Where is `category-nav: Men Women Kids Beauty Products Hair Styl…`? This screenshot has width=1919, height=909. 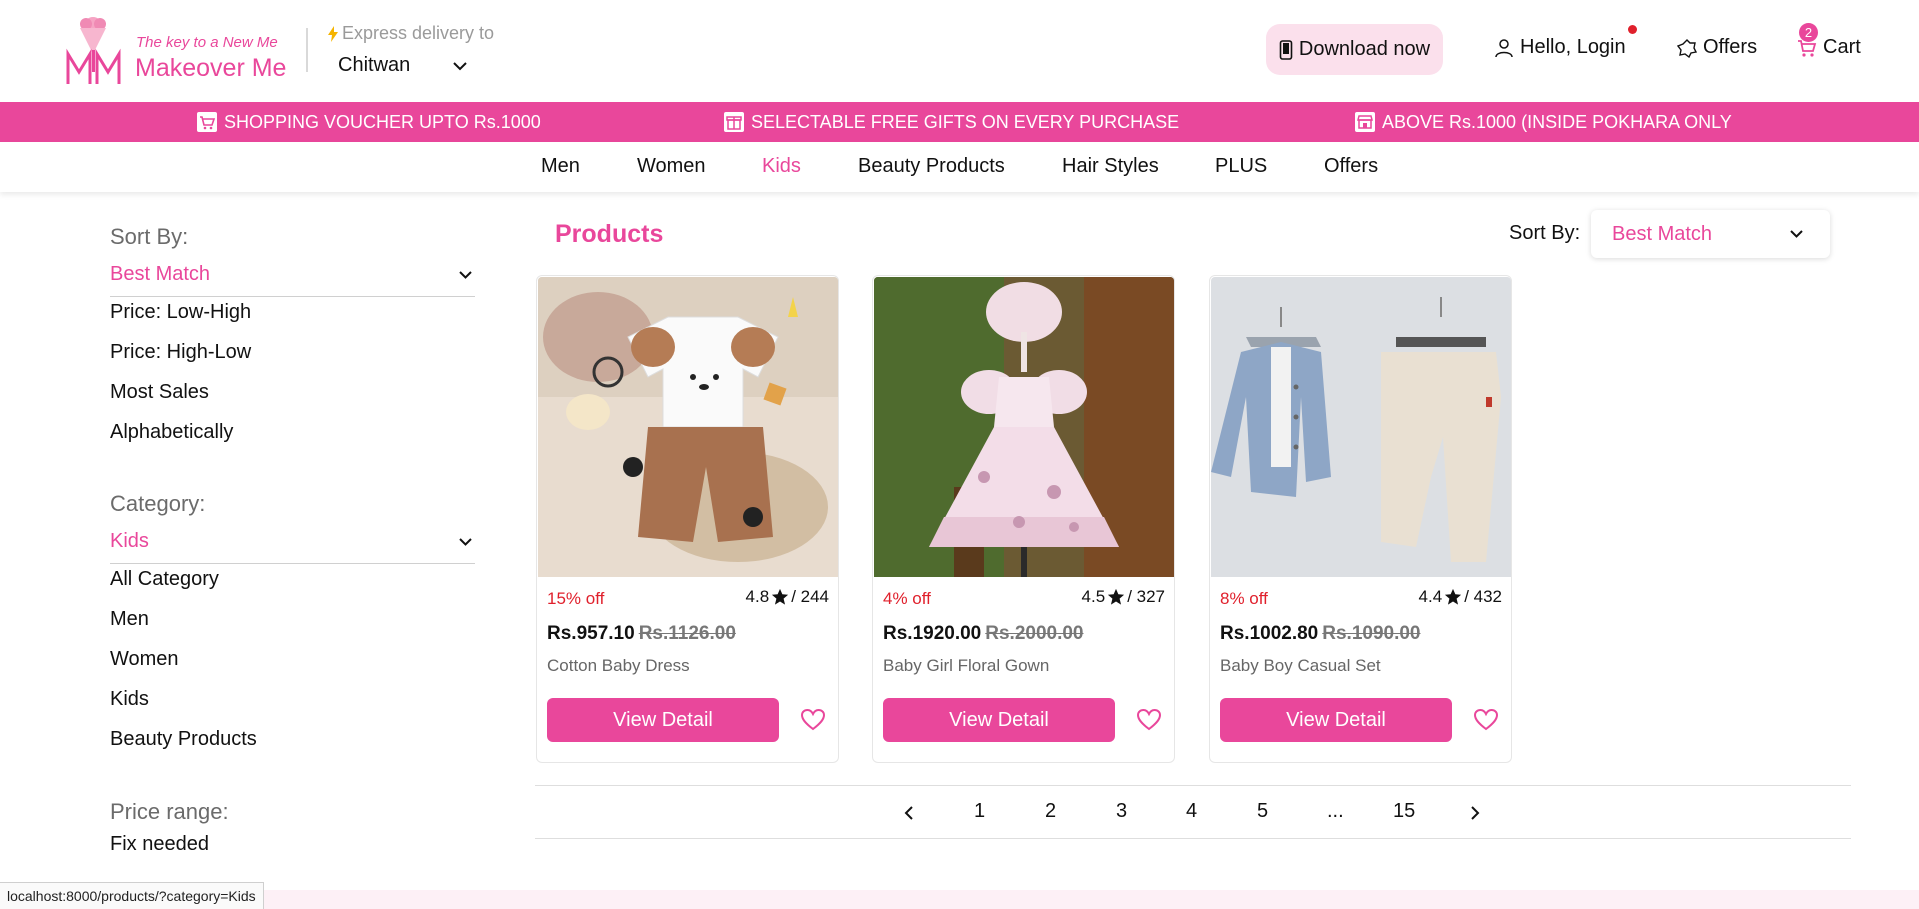 category-nav: Men Women Kids Beauty Products Hair Styl… is located at coordinates (959, 167).